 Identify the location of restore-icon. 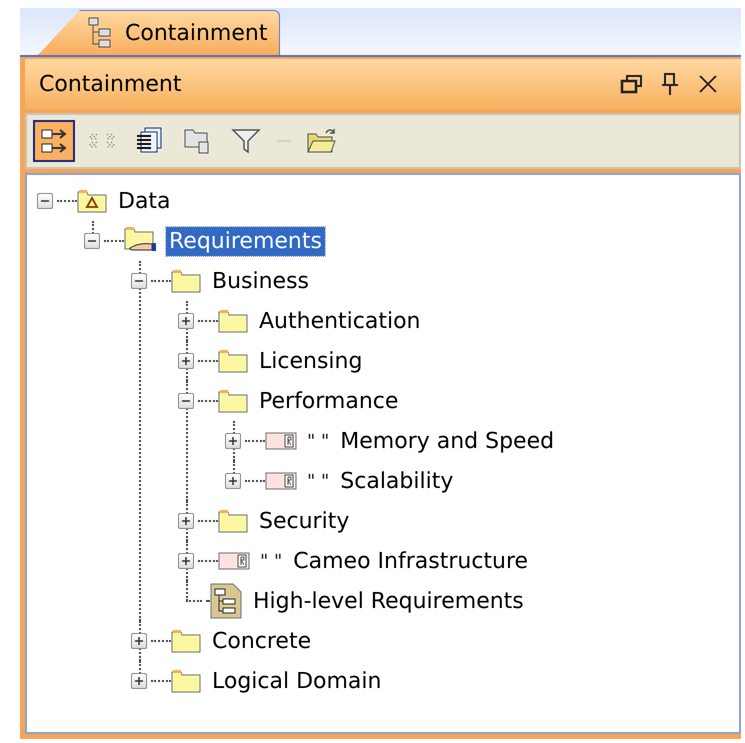
(632, 84).